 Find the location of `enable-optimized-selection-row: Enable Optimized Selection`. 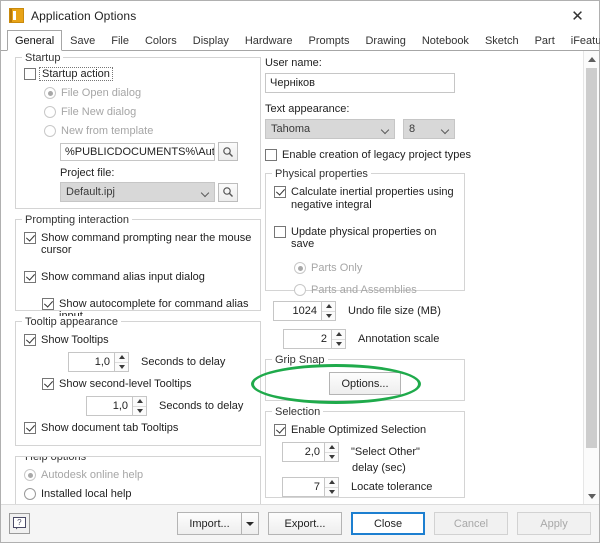

enable-optimized-selection-row: Enable Optimized Selection is located at coordinates (365, 430).